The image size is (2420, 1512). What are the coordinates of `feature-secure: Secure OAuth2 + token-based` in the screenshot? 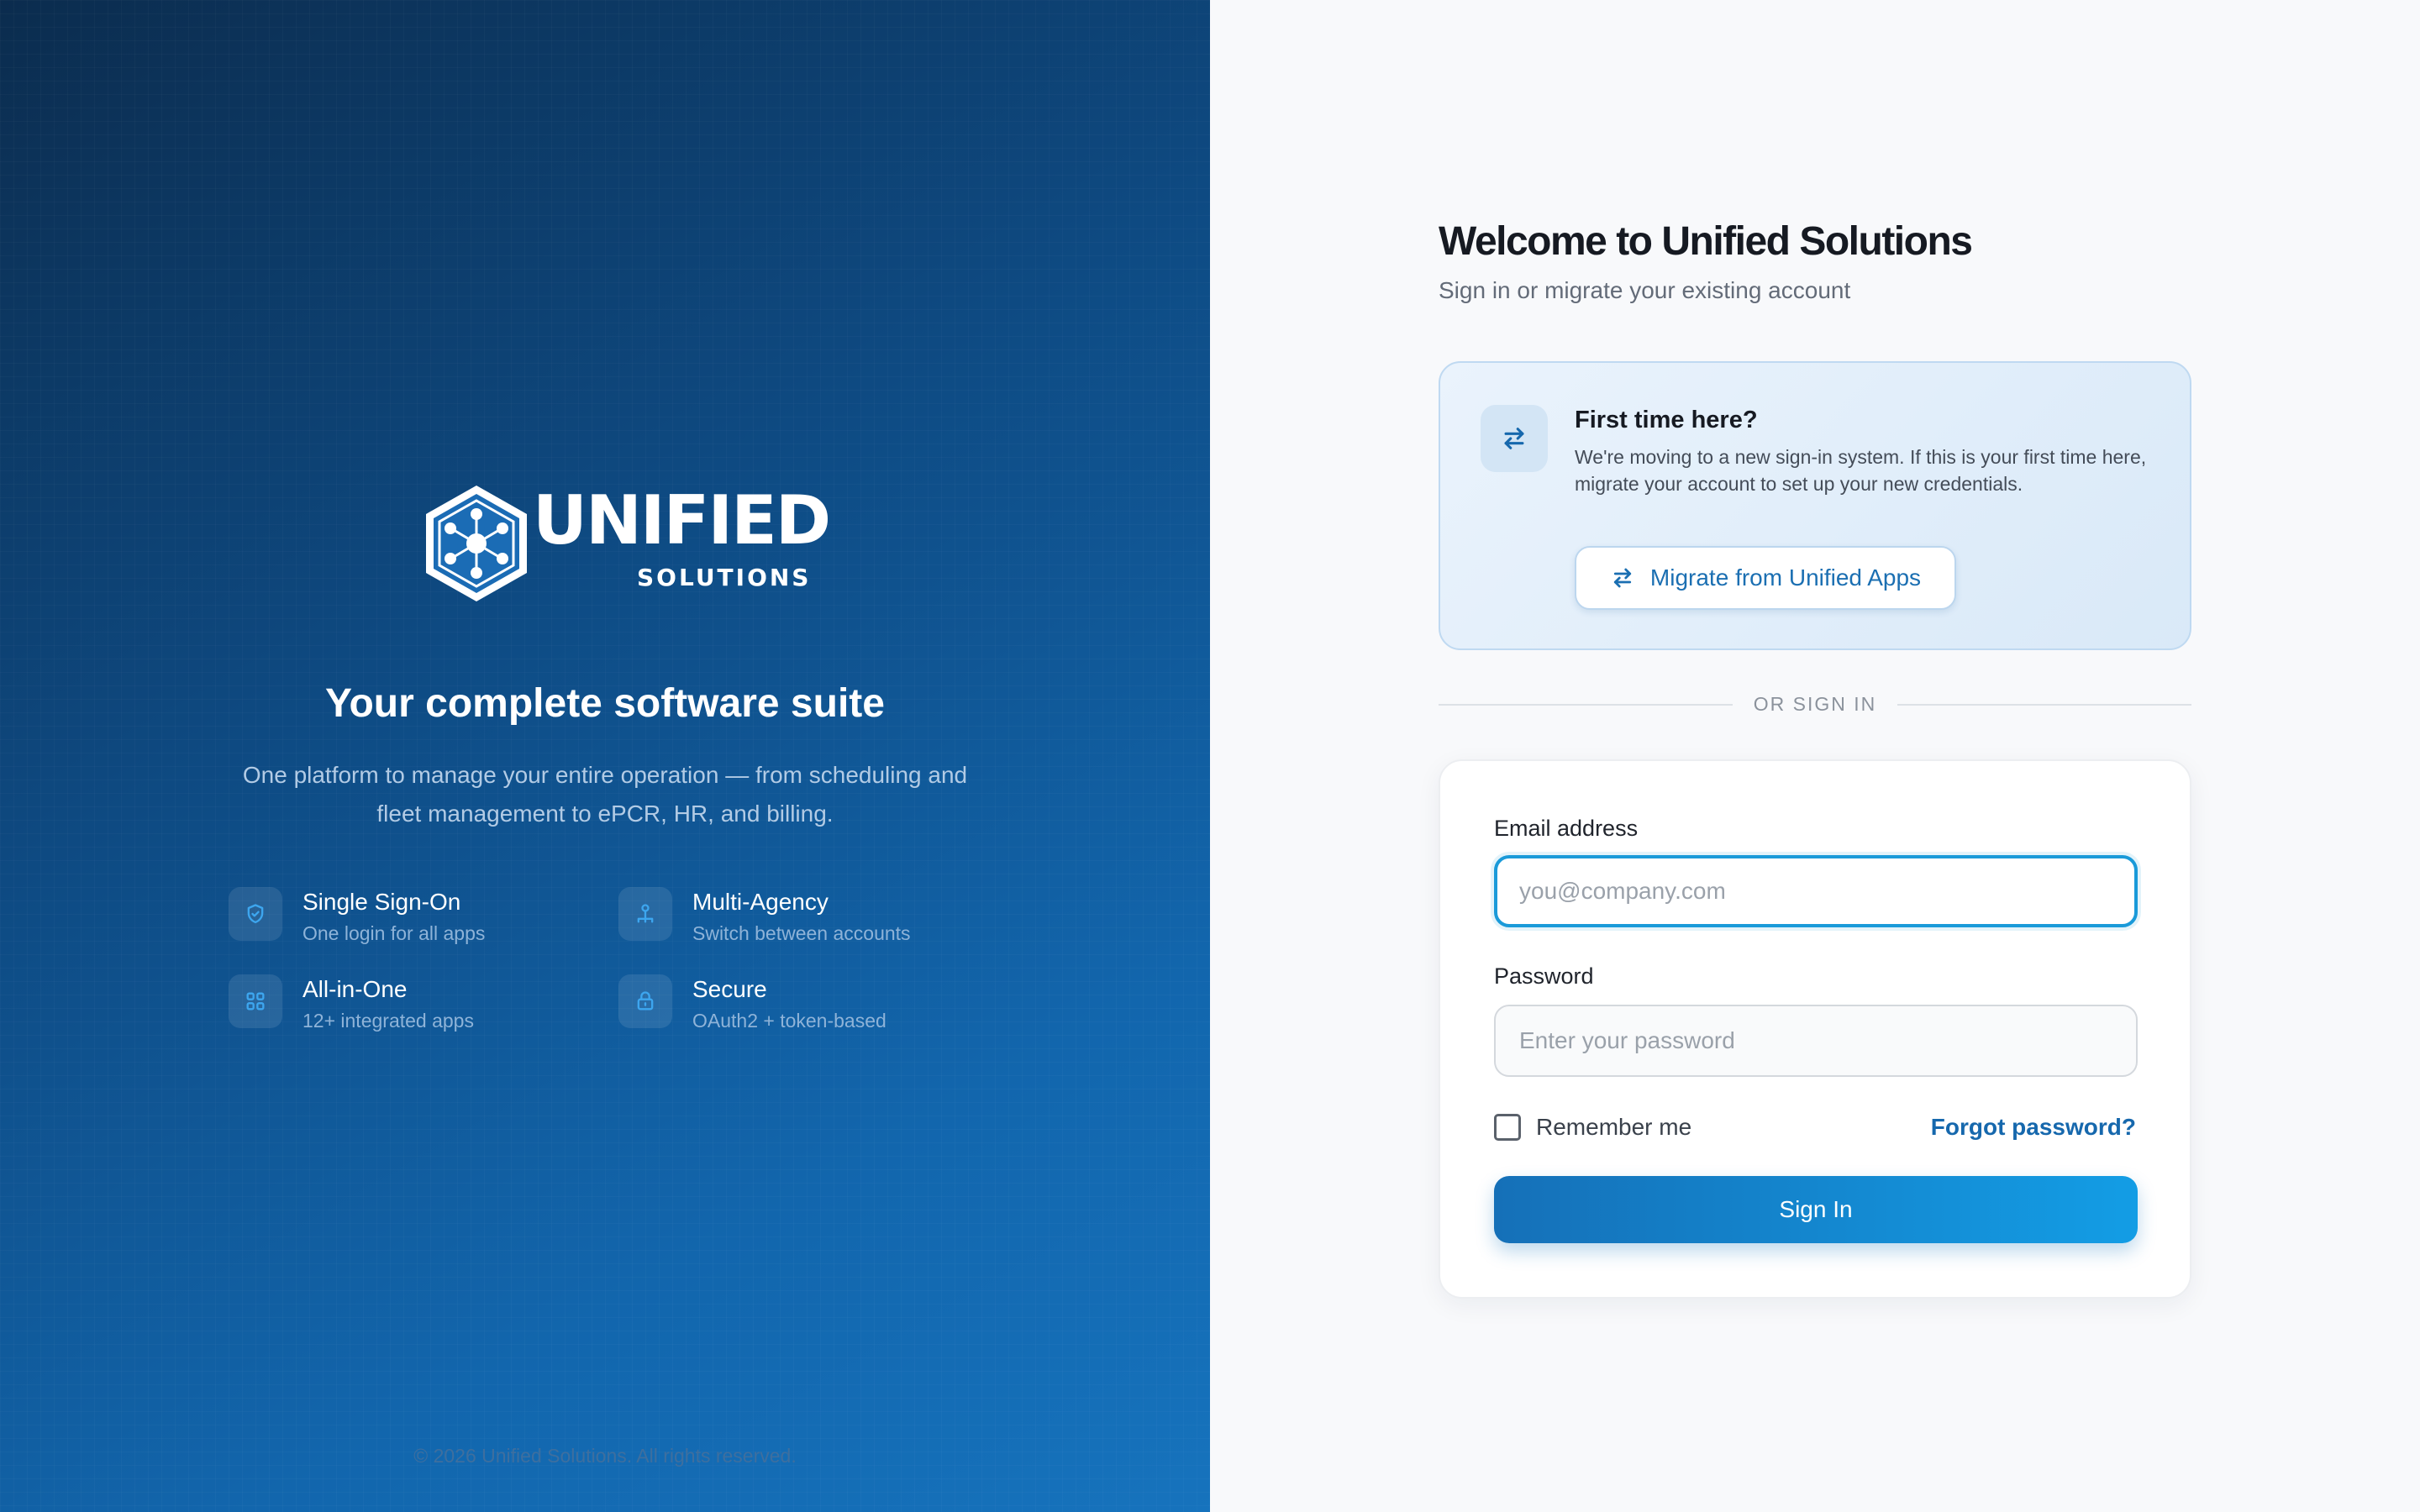 It's located at (811, 1008).